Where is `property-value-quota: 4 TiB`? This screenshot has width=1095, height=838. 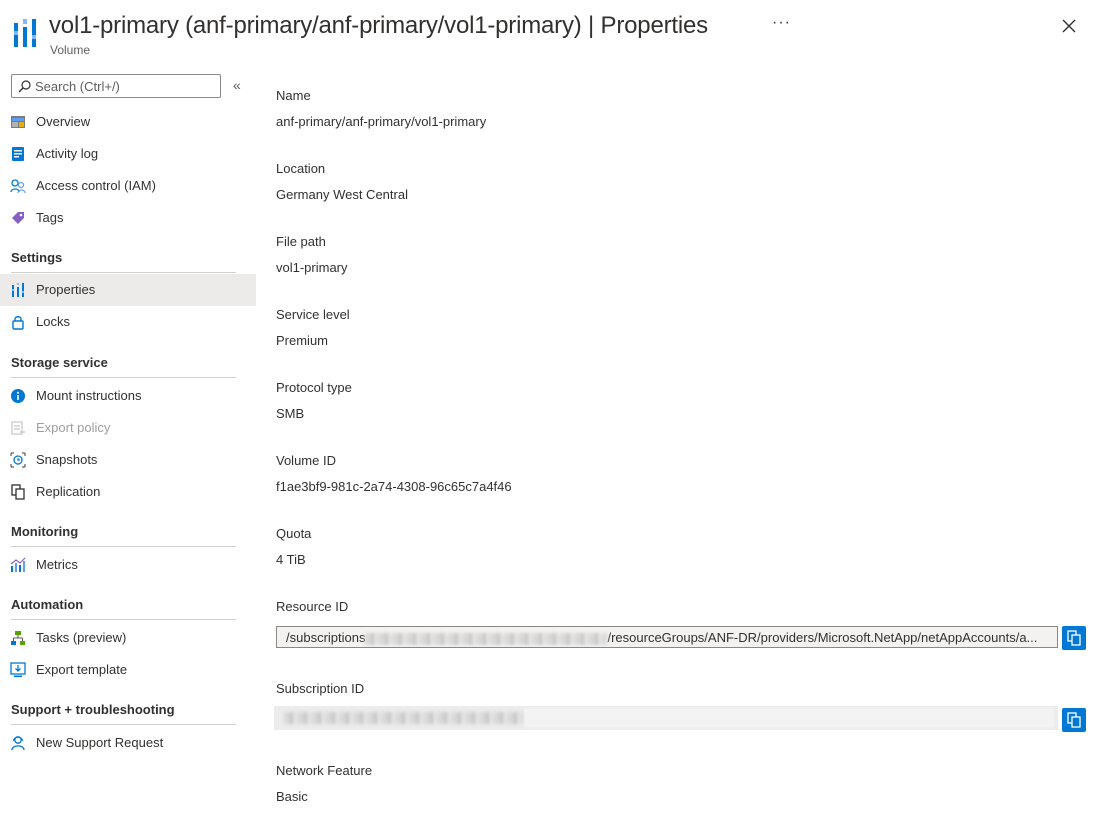
property-value-quota: 4 TiB is located at coordinates (291, 559).